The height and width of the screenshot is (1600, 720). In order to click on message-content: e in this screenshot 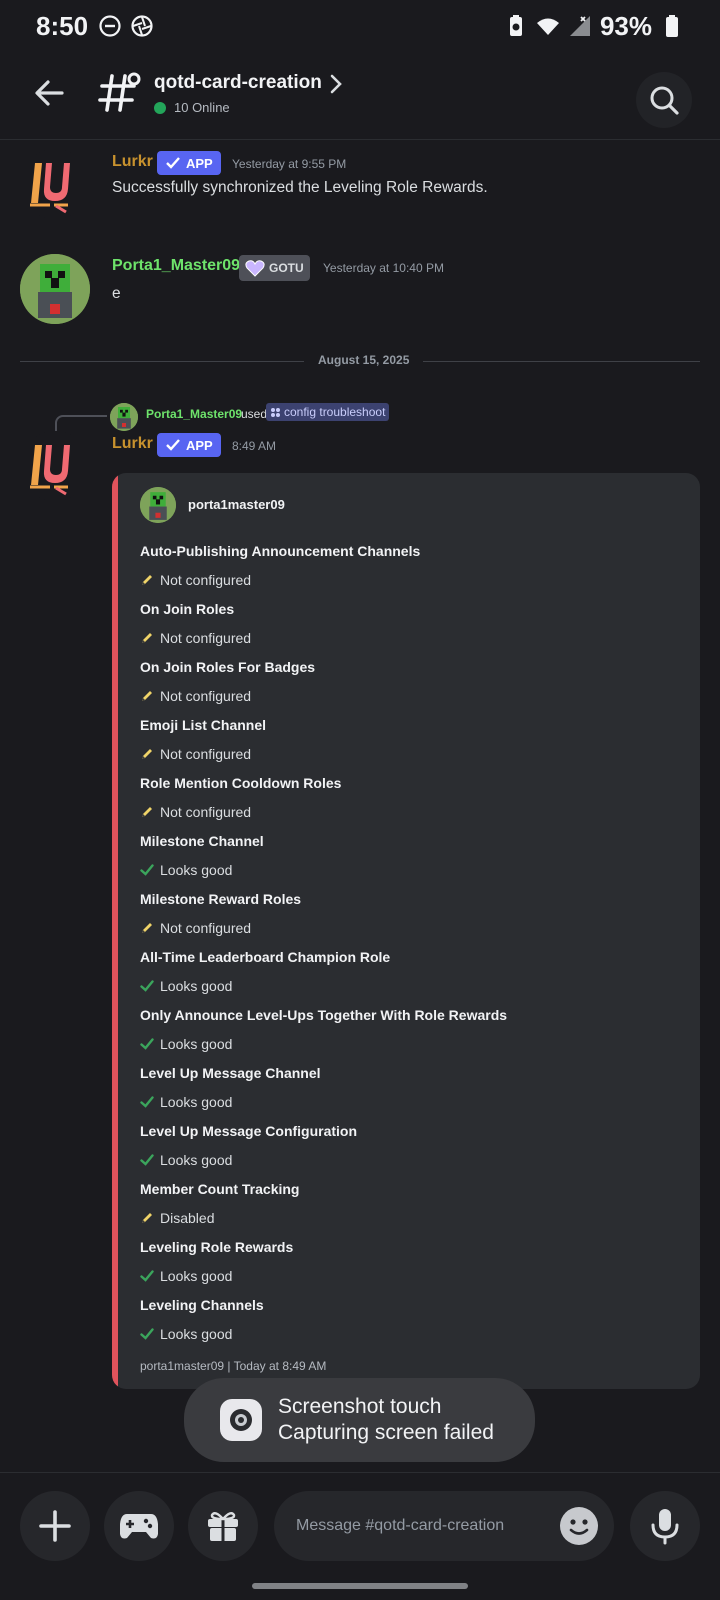, I will do `click(116, 293)`.